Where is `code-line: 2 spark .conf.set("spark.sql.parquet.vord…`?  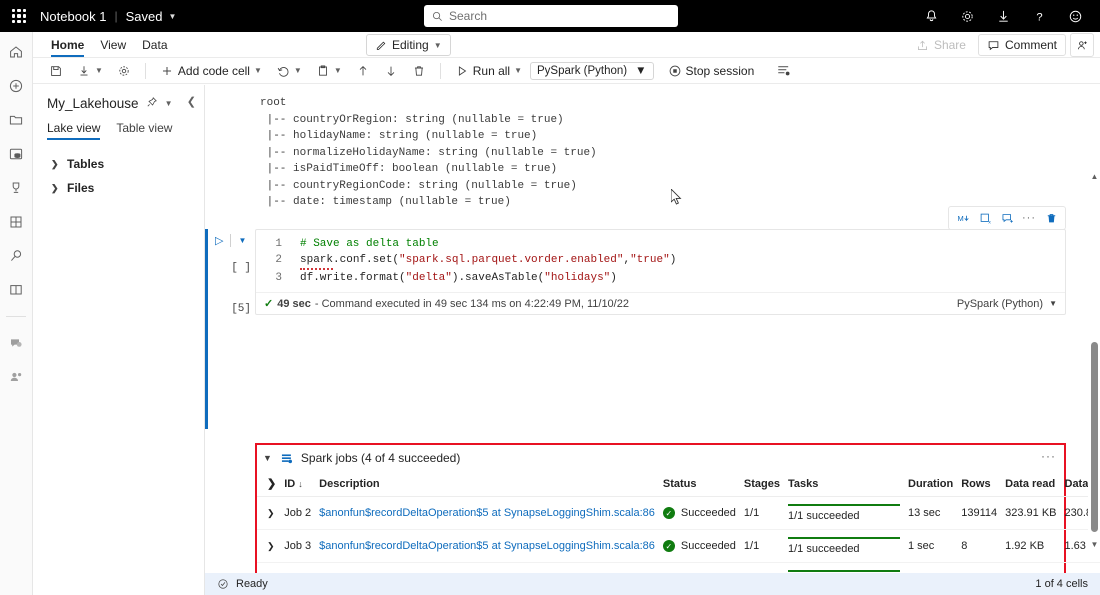 code-line: 2 spark .conf.set("spark.sql.parquet.vord… is located at coordinates (660, 261).